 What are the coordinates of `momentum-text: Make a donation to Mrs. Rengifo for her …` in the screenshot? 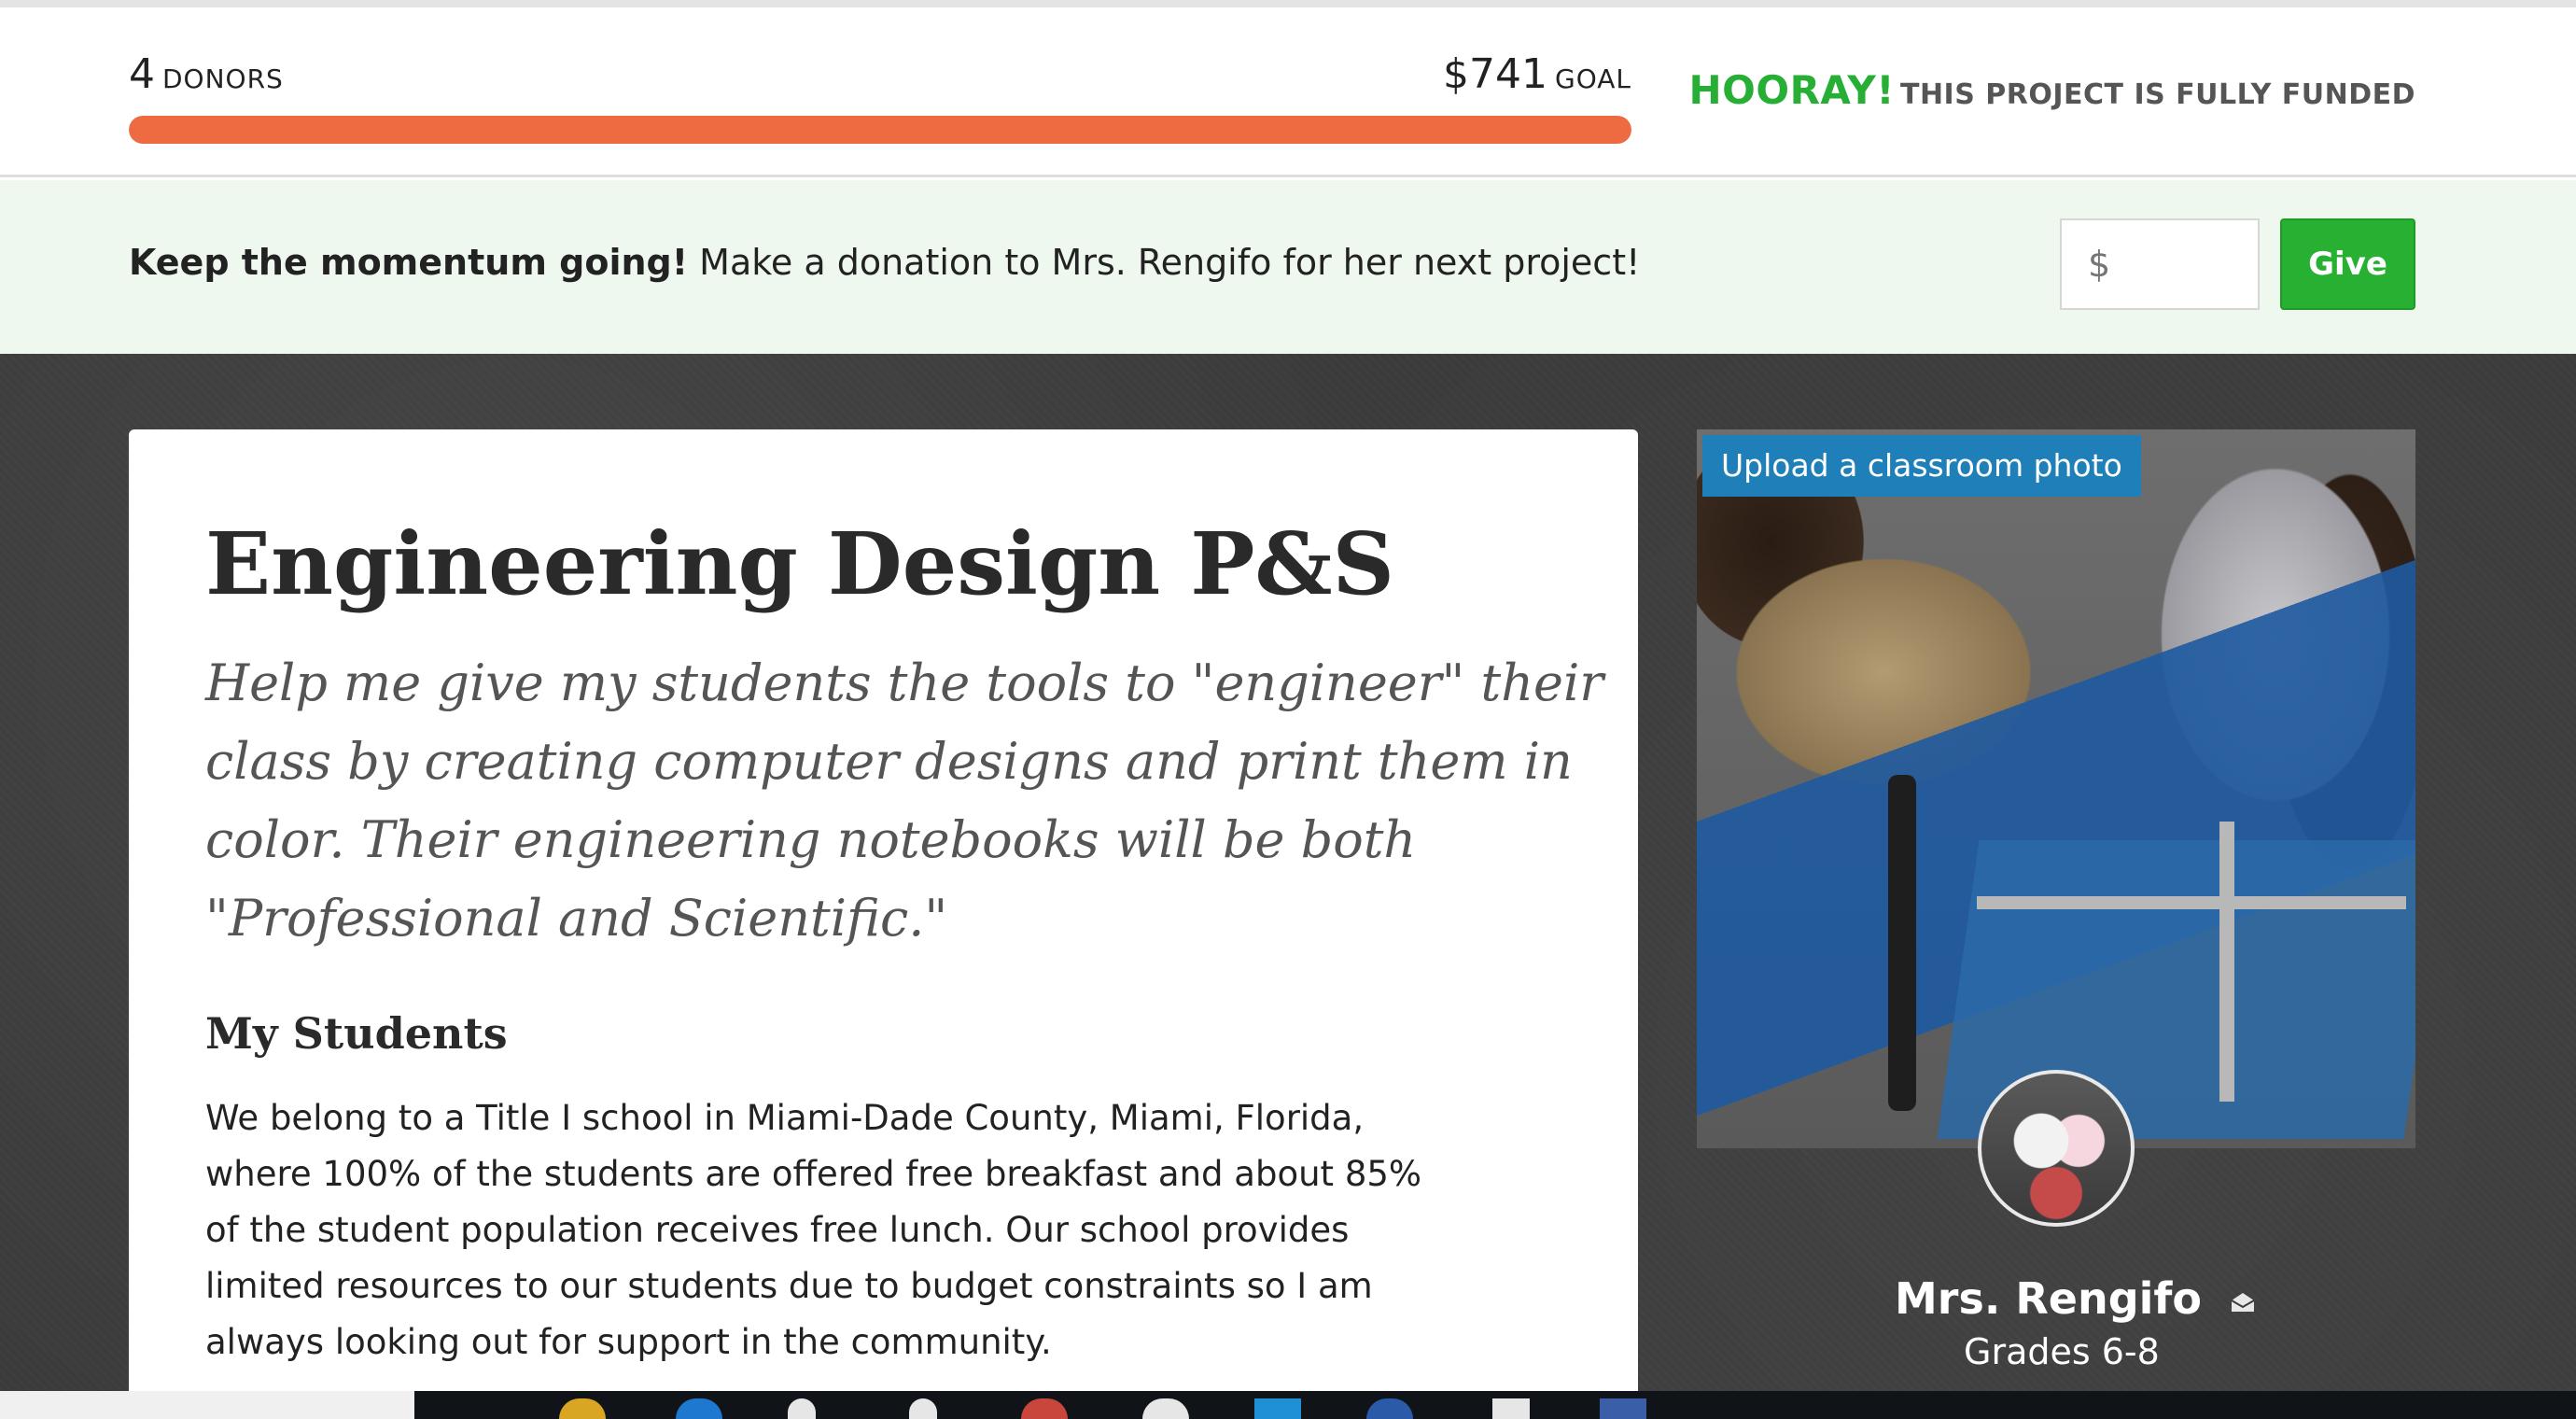 It's located at (1170, 262).